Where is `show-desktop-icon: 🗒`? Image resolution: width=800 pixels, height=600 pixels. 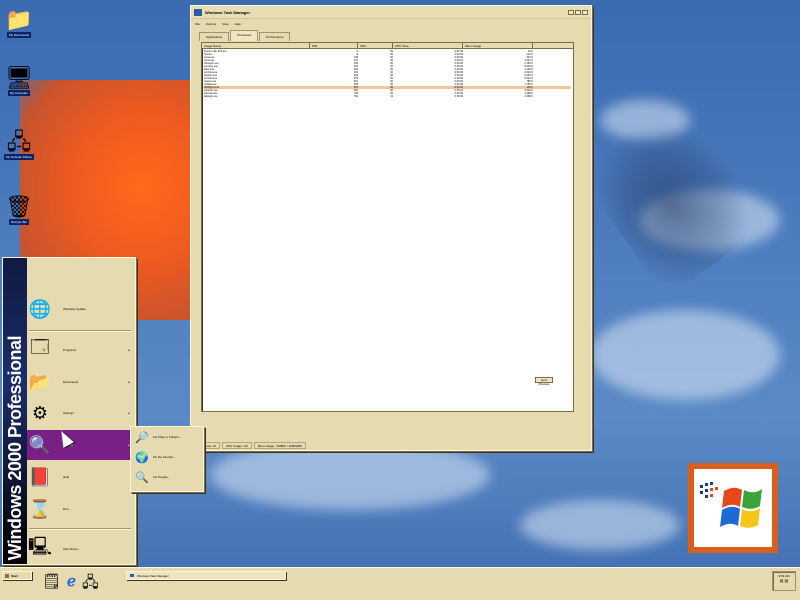 show-desktop-icon: 🗒 is located at coordinates (51, 584).